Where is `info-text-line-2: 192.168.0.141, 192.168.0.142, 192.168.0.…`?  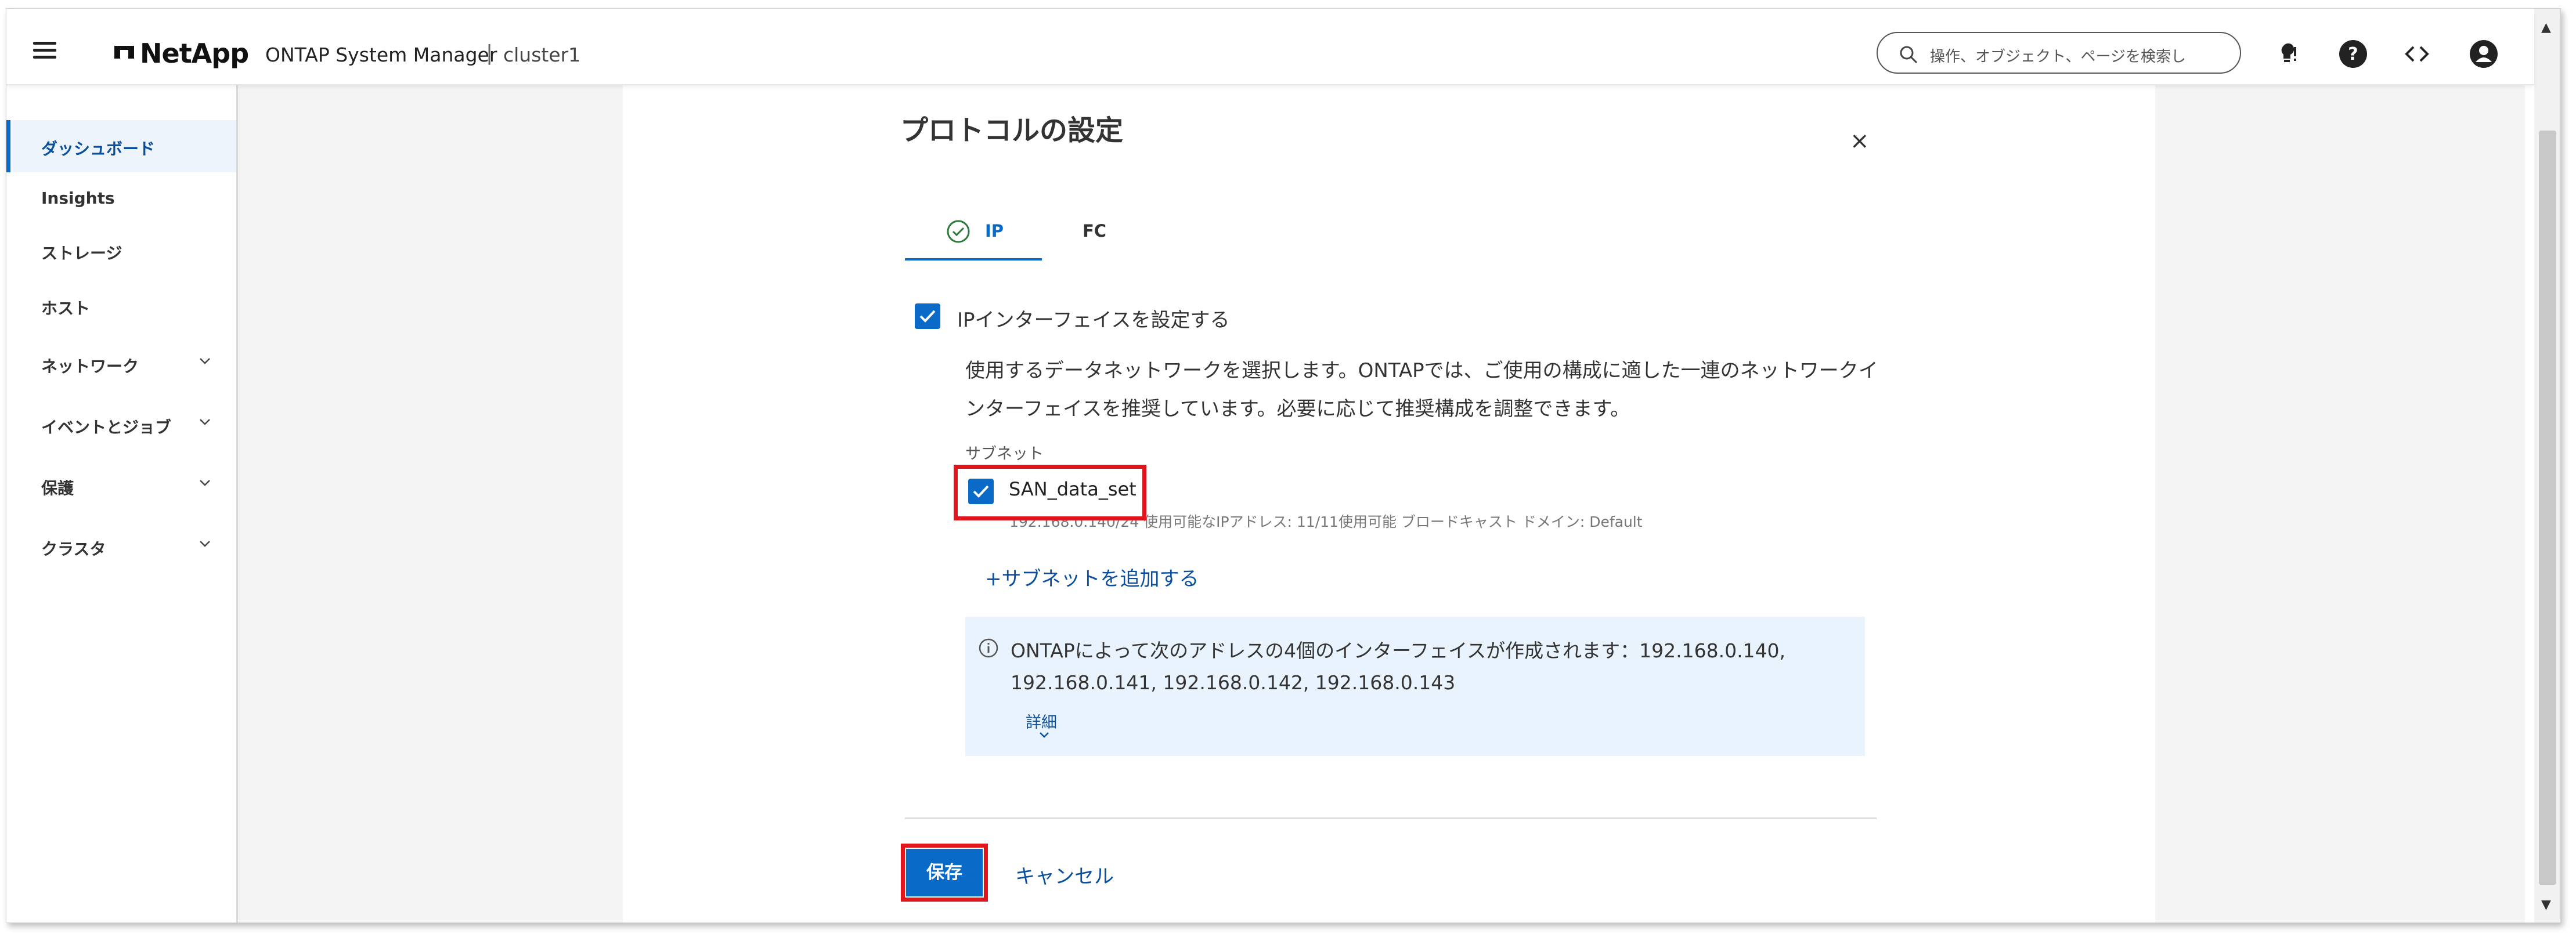 info-text-line-2: 192.168.0.141, 192.168.0.142, 192.168.0.… is located at coordinates (1233, 682).